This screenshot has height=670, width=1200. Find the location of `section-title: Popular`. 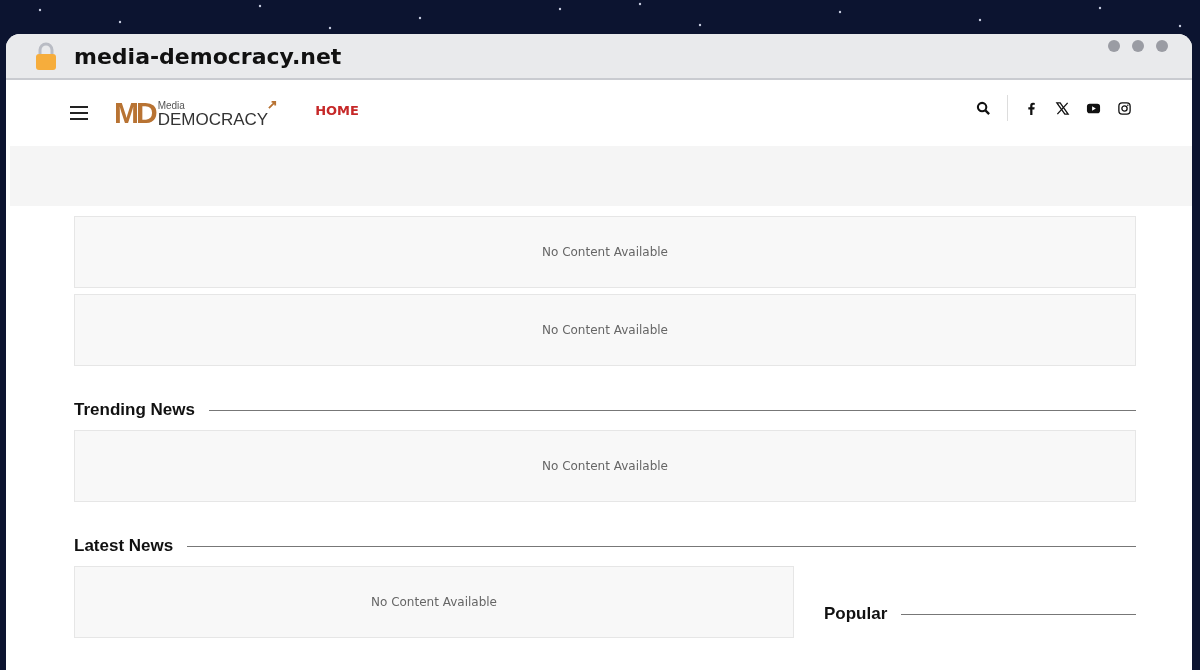

section-title: Popular is located at coordinates (856, 614).